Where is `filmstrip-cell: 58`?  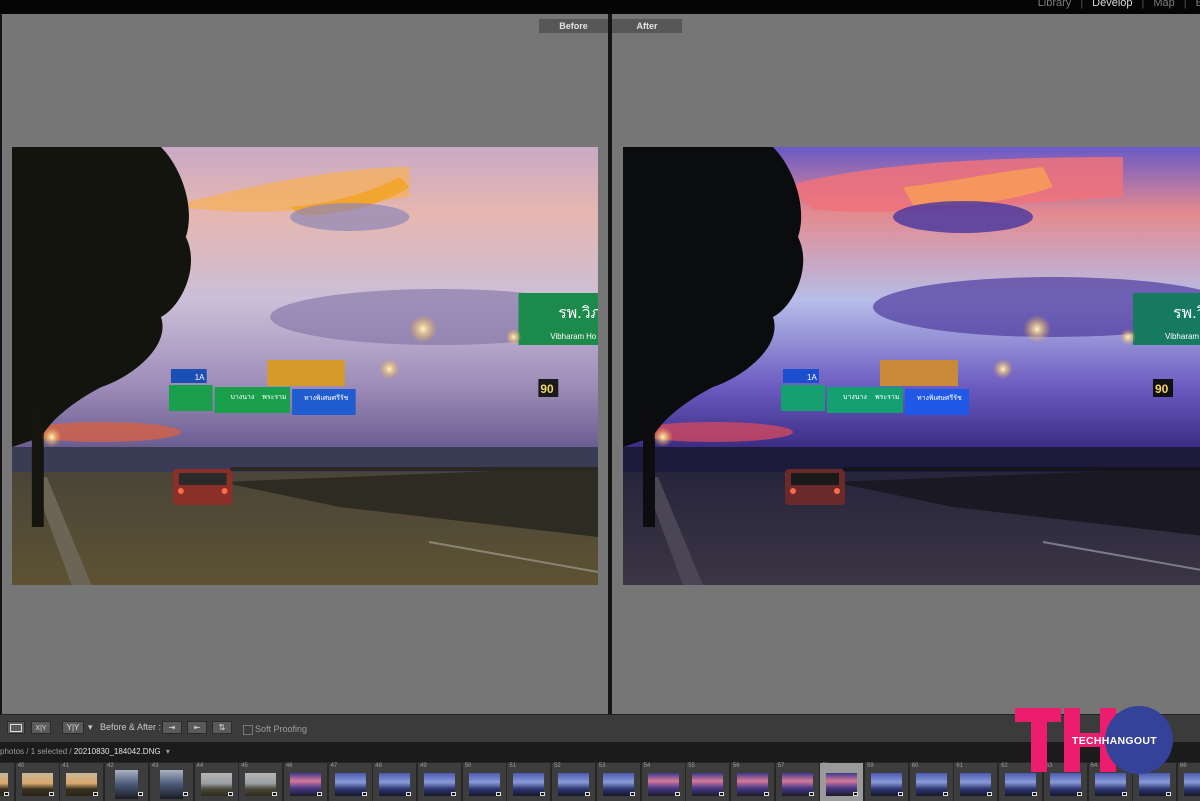
filmstrip-cell: 58 is located at coordinates (842, 782).